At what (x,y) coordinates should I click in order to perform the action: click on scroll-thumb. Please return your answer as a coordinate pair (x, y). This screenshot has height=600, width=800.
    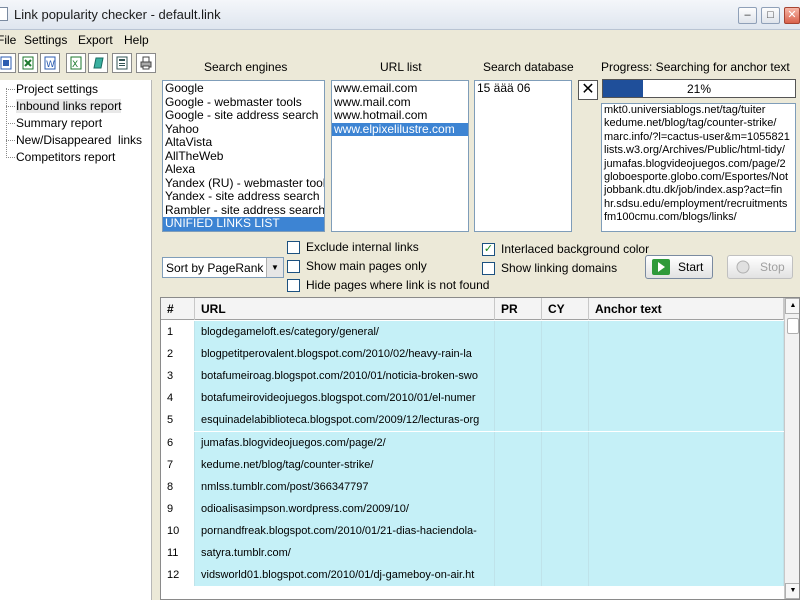
    Looking at the image, I should click on (793, 326).